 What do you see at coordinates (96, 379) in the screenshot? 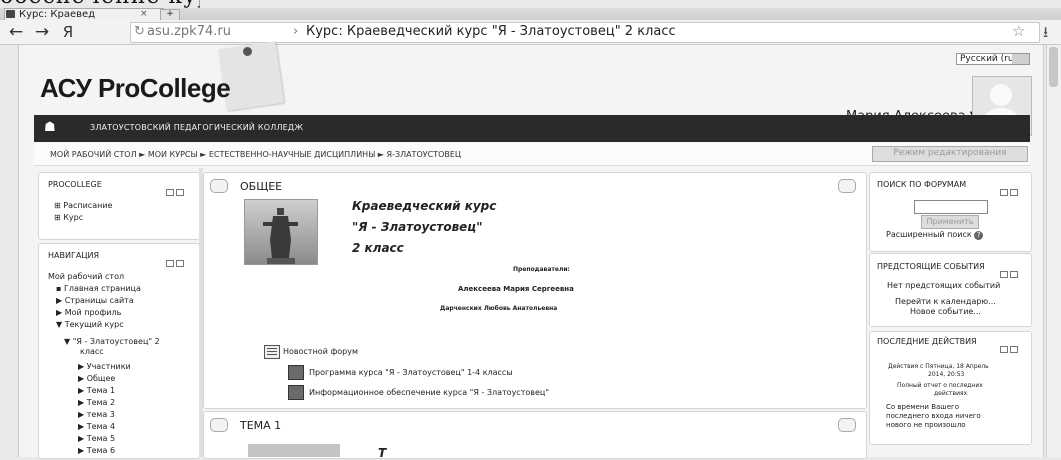
I see `nav-general: ▶ Общее` at bounding box center [96, 379].